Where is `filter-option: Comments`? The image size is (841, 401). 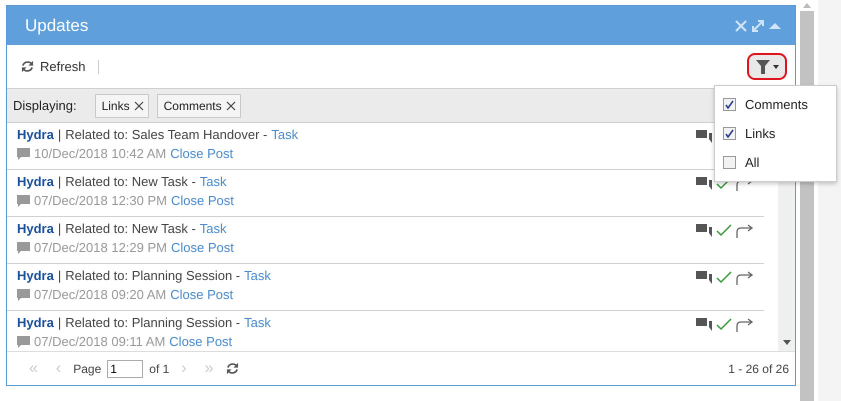
filter-option: Comments is located at coordinates (775, 104).